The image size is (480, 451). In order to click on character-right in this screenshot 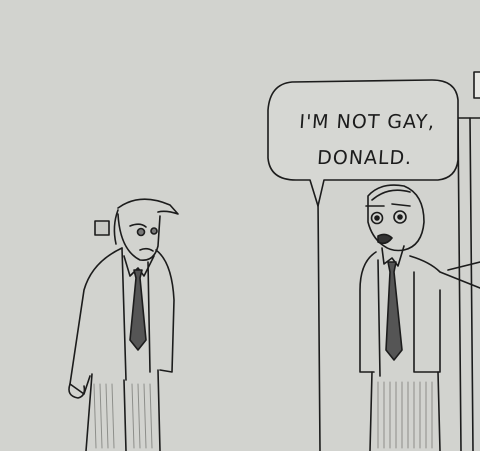, I will do `click(419, 317)`.